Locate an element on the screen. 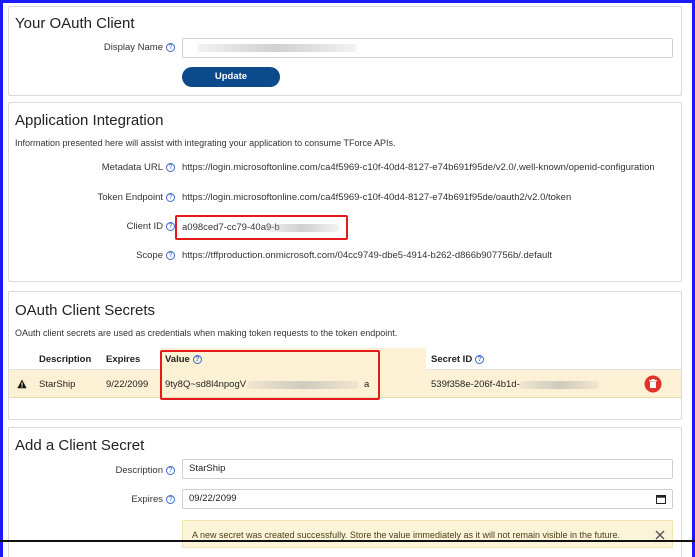  display-name-label-text: Display Name is located at coordinates (133, 47).